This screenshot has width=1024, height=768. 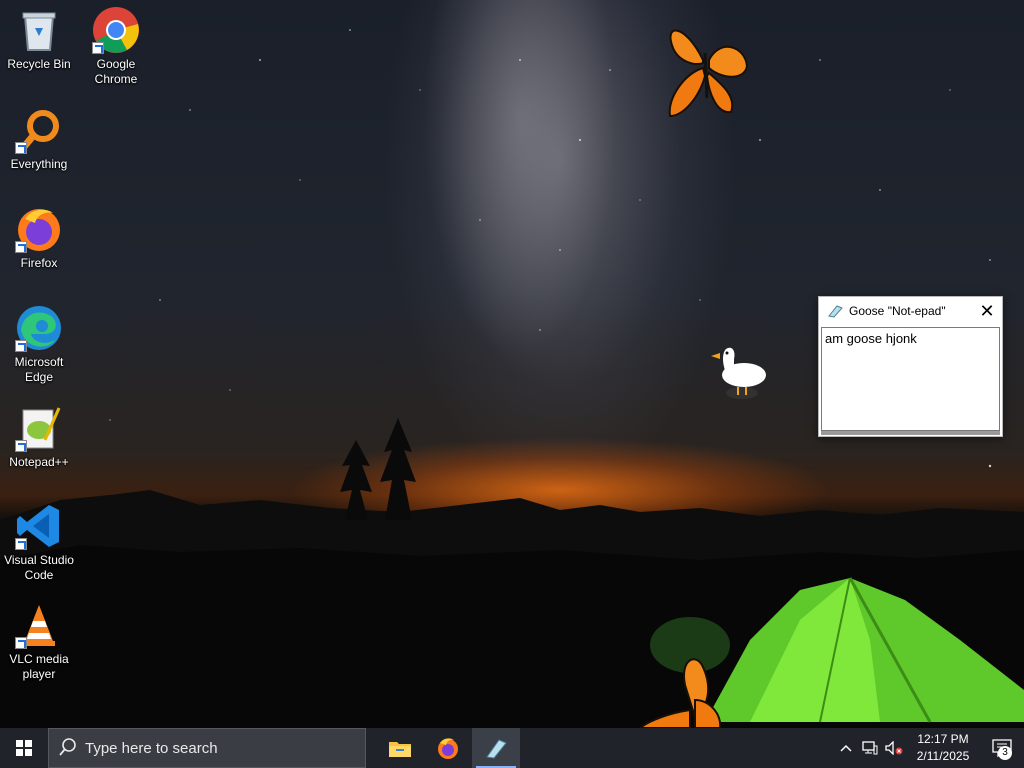 I want to click on taskbar-clock: 12:17 PM 2/11/2025, so click(x=943, y=748).